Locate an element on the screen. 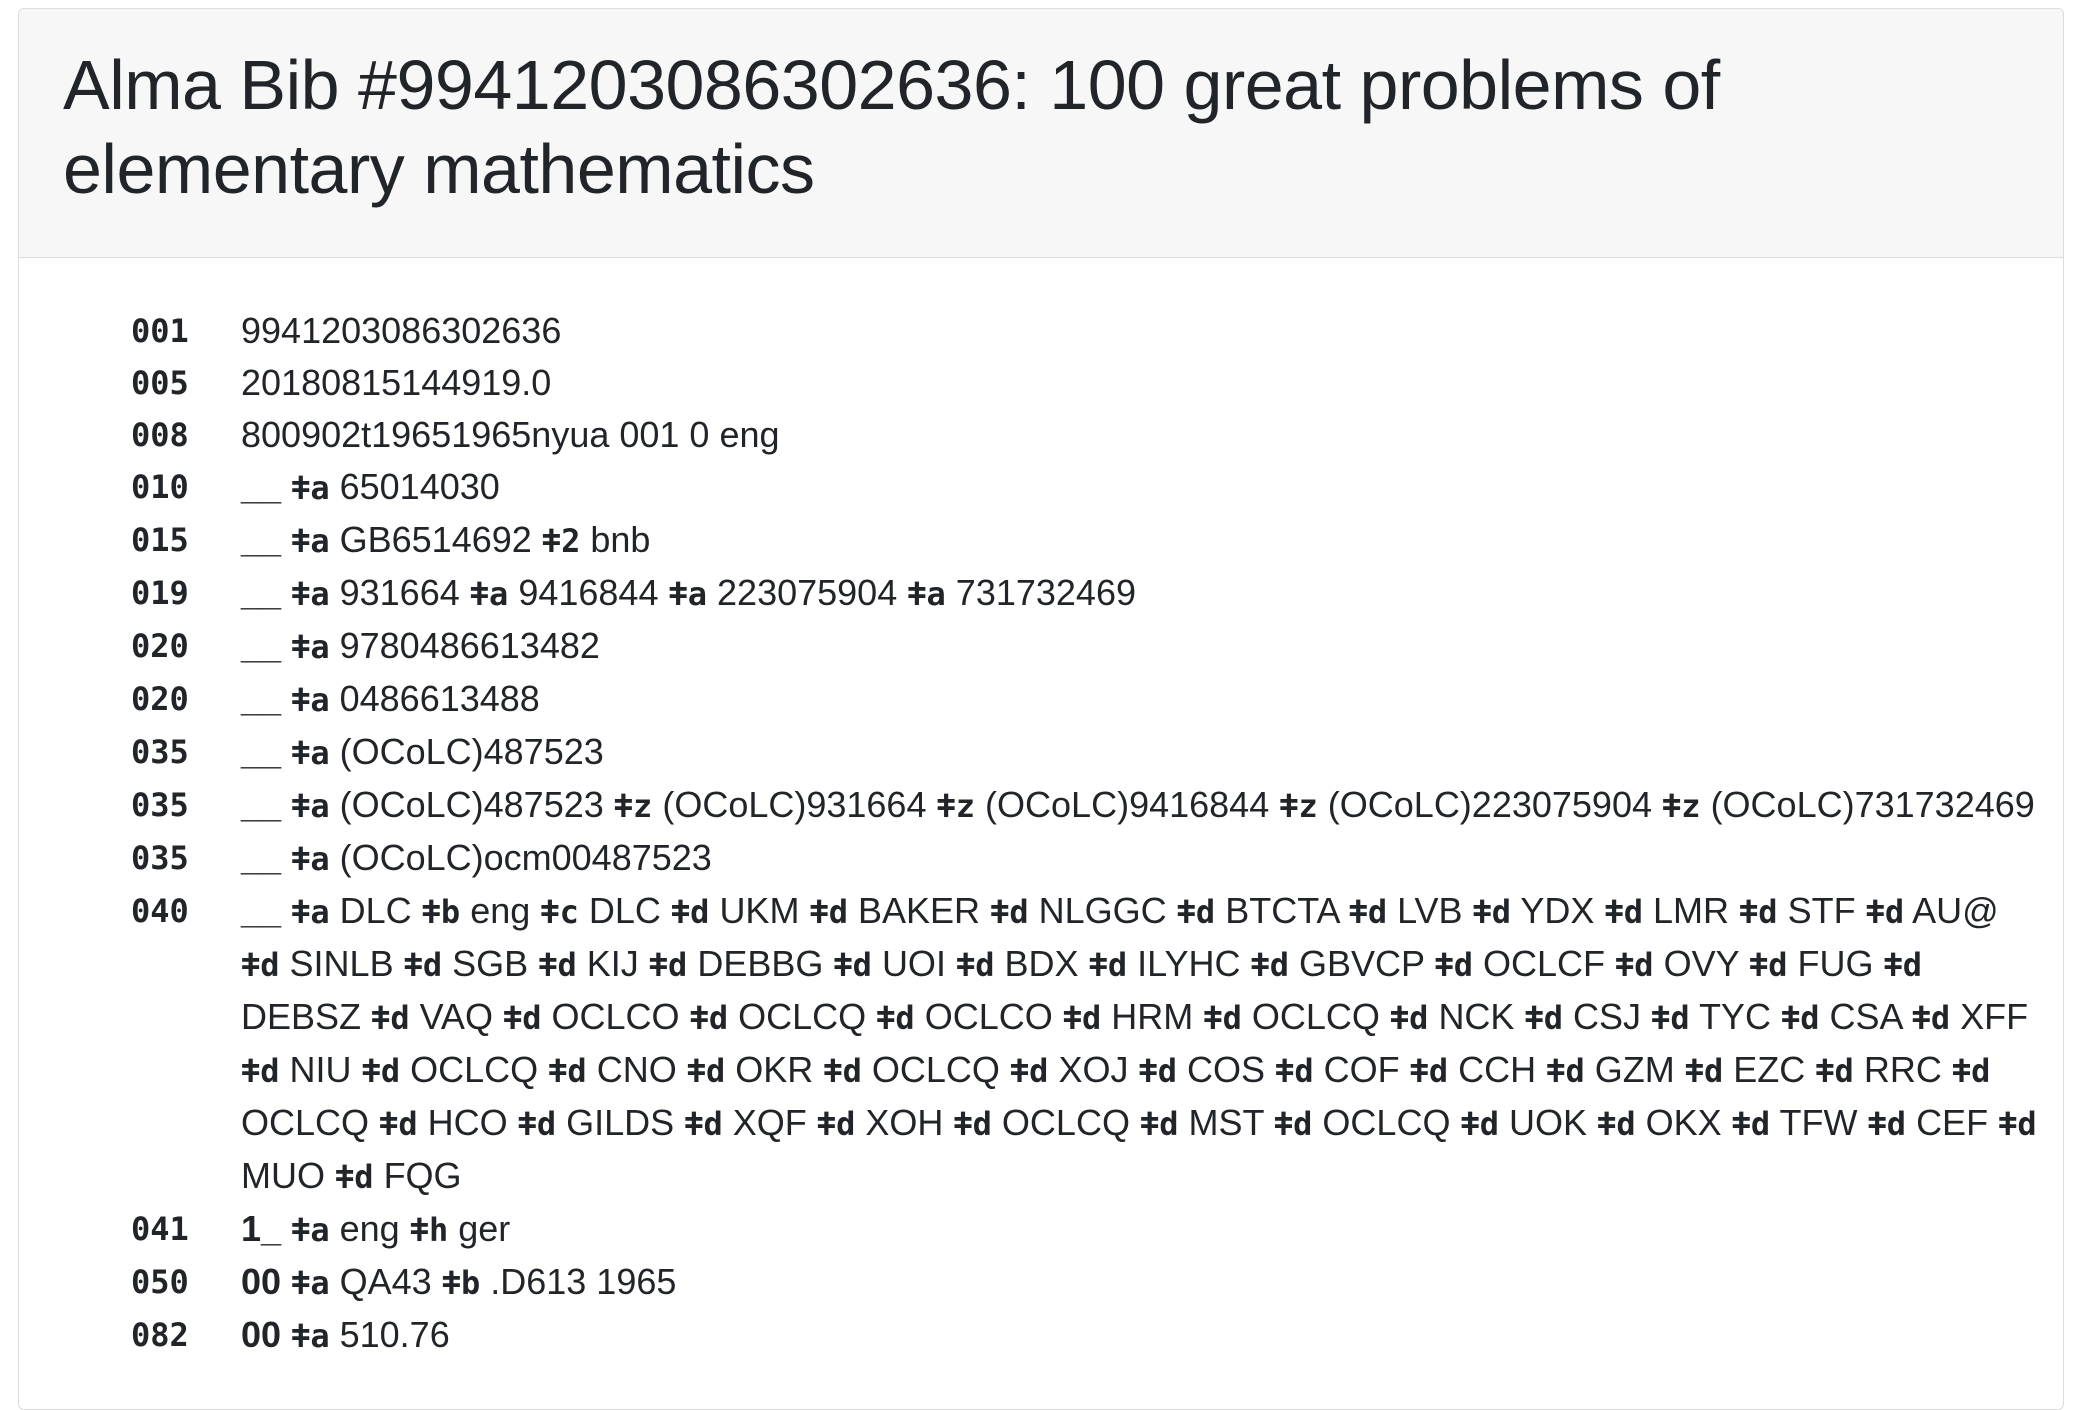  subfield-value: TFW is located at coordinates (1818, 1122).